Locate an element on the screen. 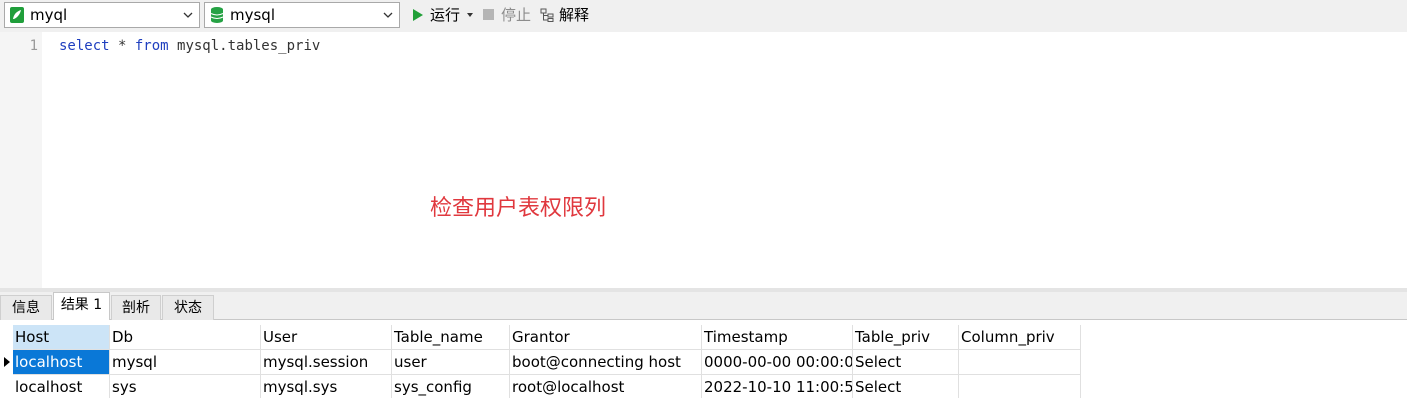  toolbar: myql mysql 运行 停止 解释 is located at coordinates (703, 15).